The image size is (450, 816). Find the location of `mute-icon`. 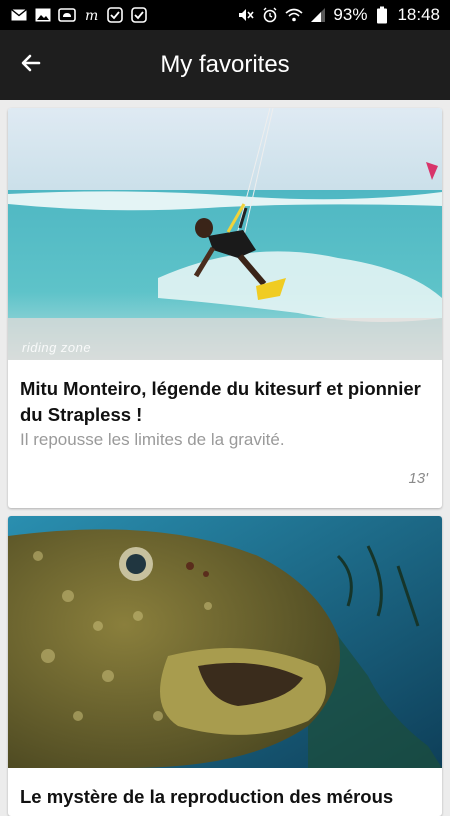

mute-icon is located at coordinates (246, 15).